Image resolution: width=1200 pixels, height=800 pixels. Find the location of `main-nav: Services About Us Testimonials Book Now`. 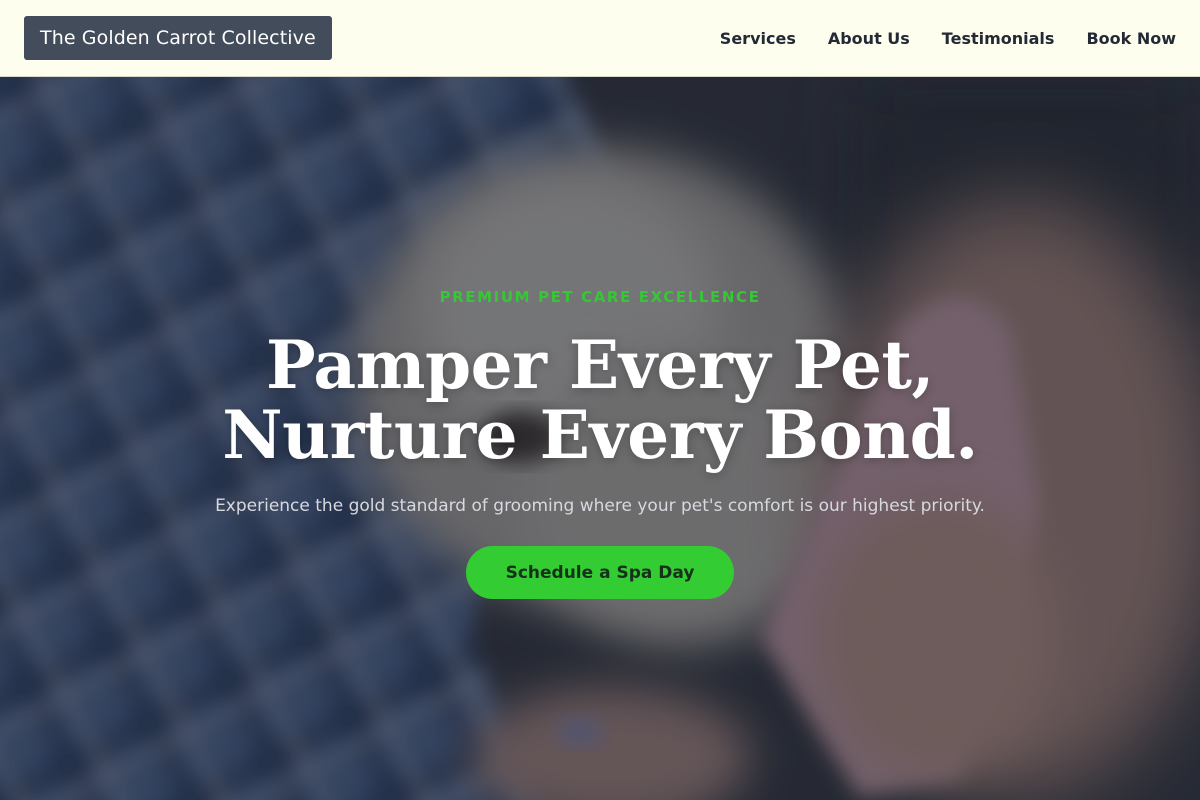

main-nav: Services About Us Testimonials Book Now is located at coordinates (932, 38).